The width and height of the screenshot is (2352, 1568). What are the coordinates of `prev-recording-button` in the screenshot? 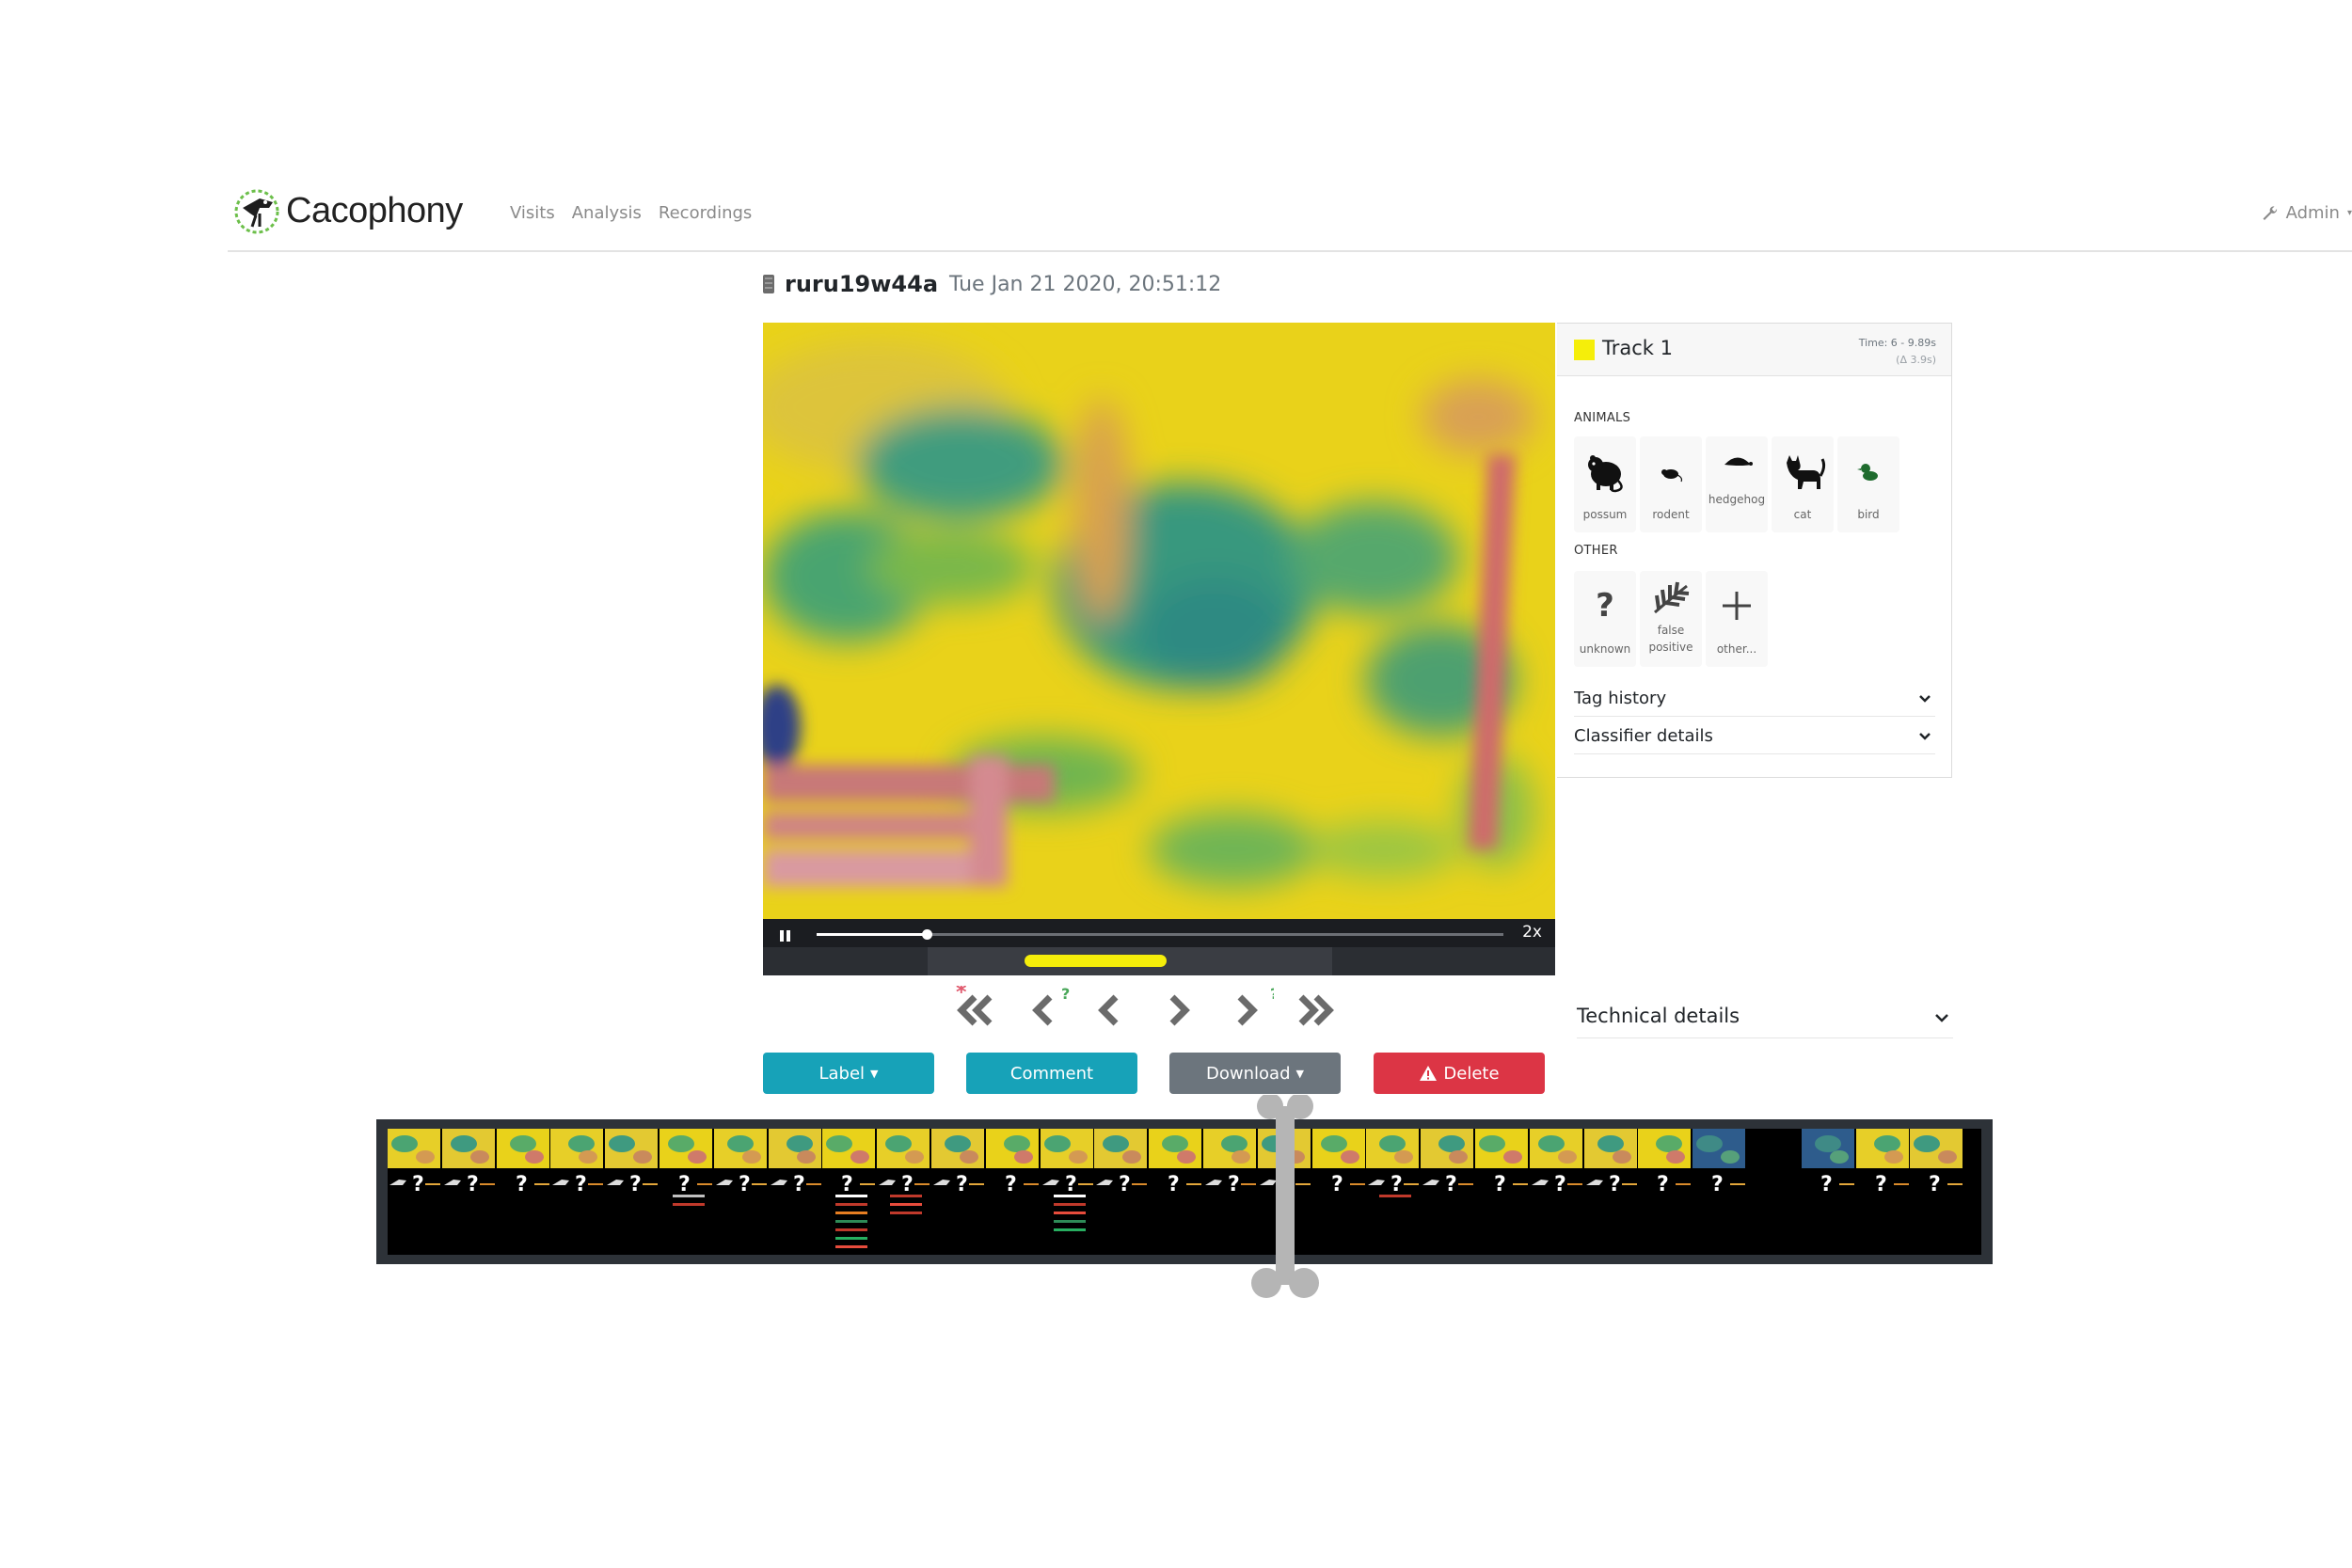 It's located at (1110, 1010).